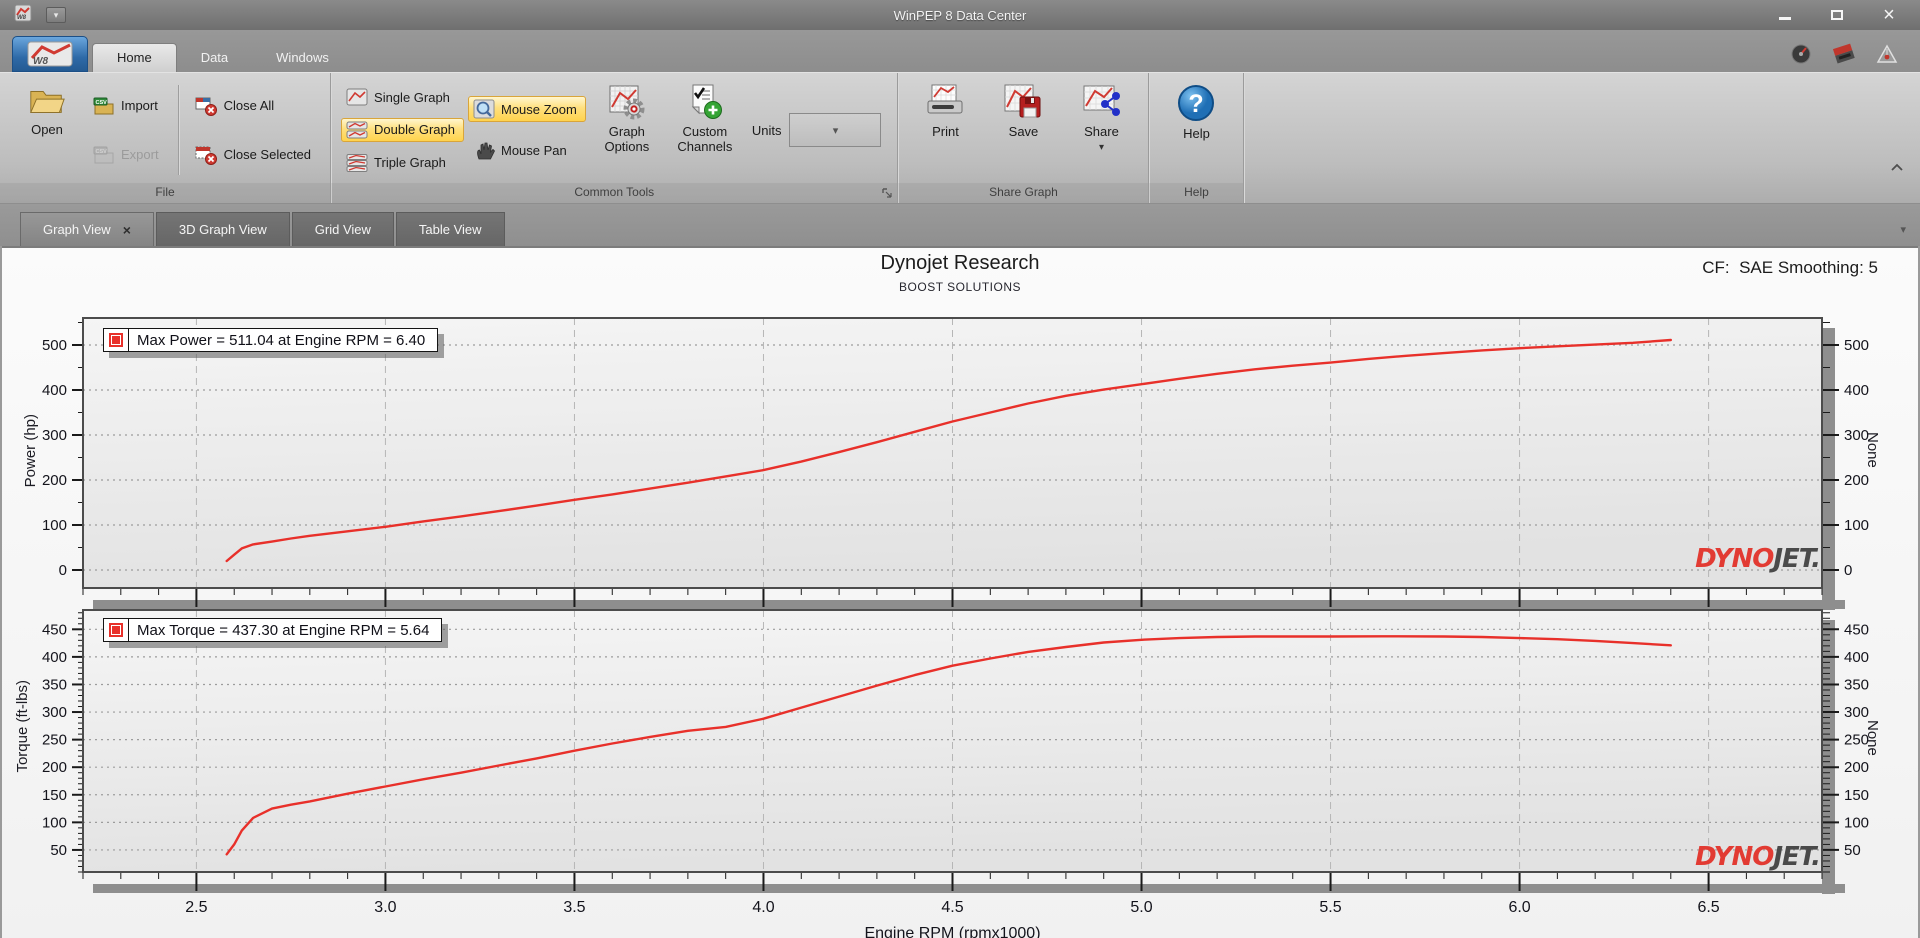  I want to click on close-all-icon, so click(206, 106).